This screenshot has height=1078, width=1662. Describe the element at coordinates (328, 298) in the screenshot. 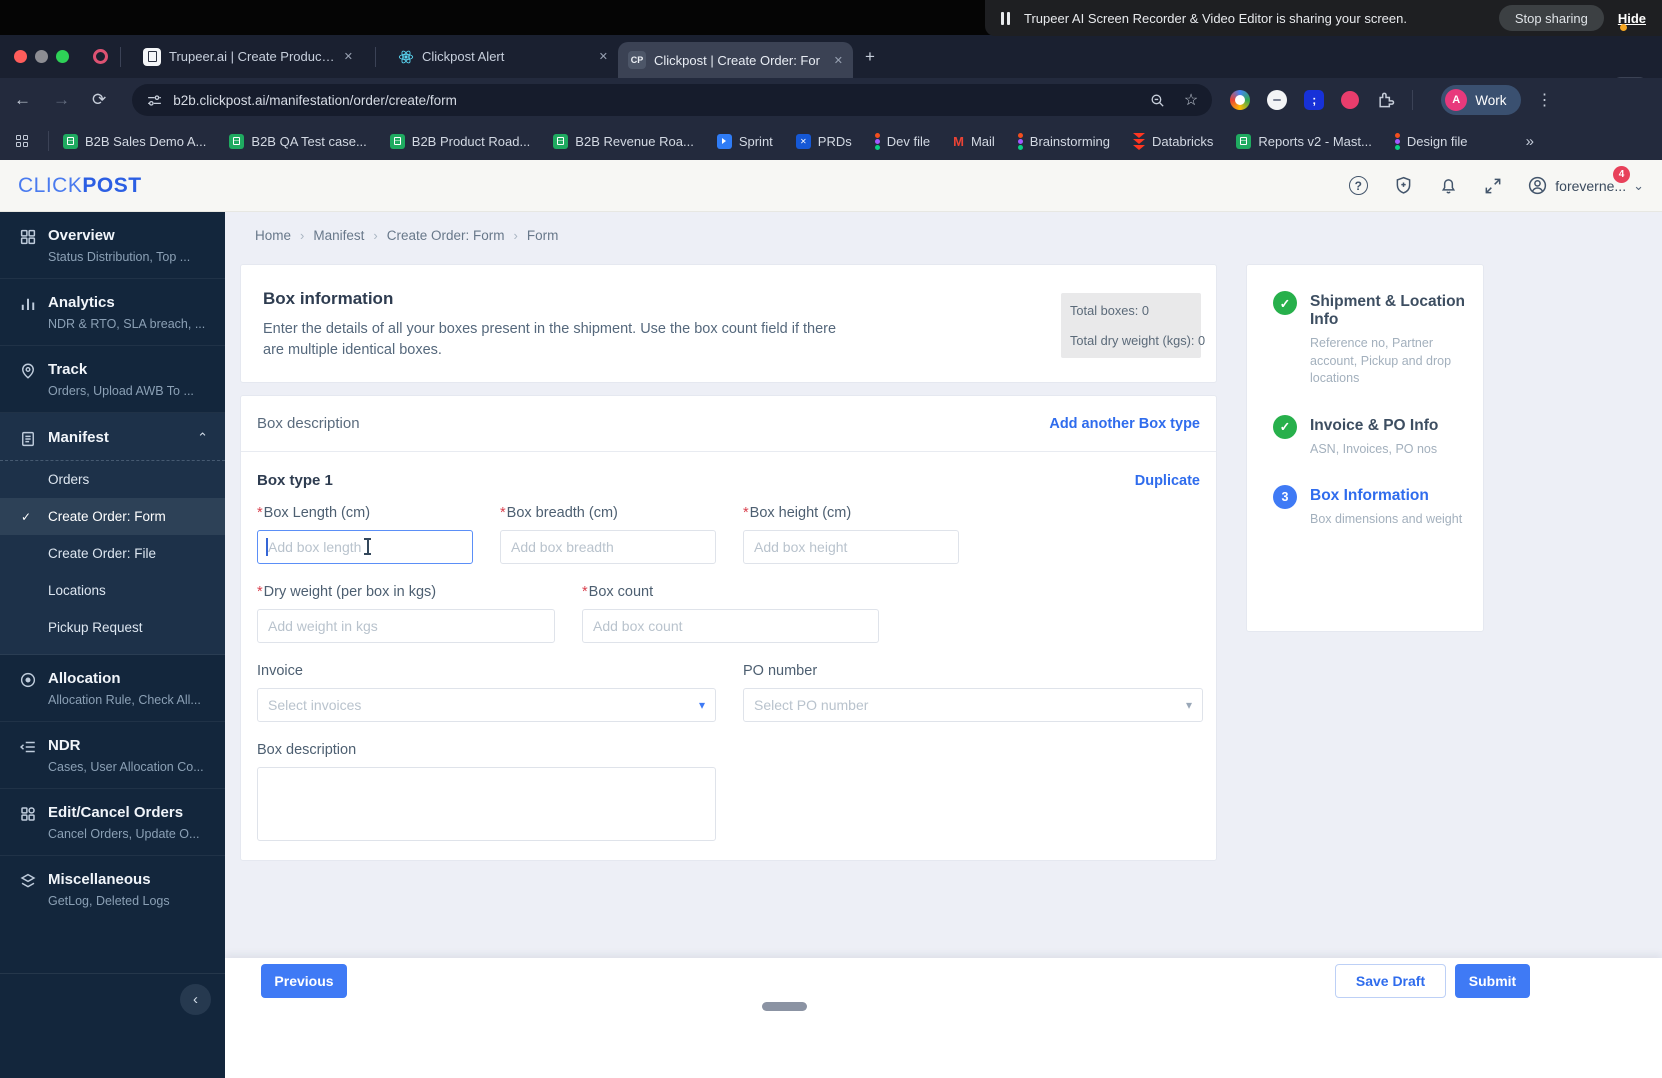

I see `box-information-title: Box information` at that location.